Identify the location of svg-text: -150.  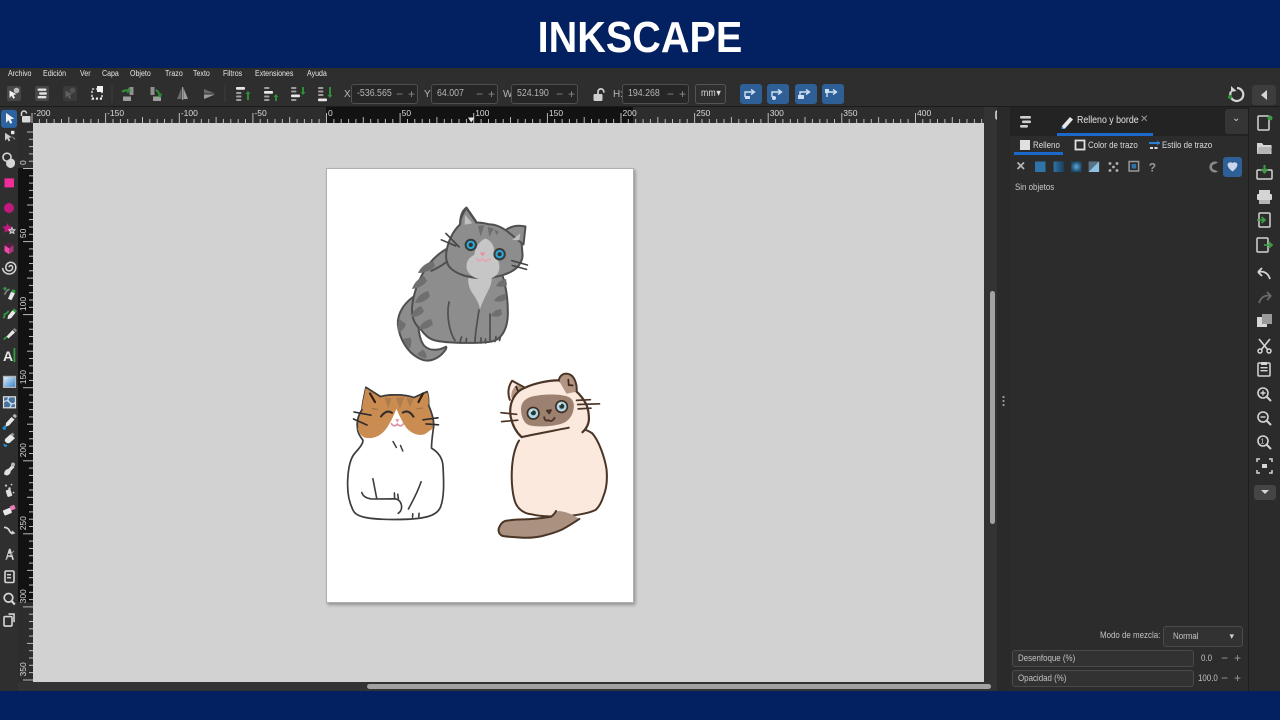
(115, 113).